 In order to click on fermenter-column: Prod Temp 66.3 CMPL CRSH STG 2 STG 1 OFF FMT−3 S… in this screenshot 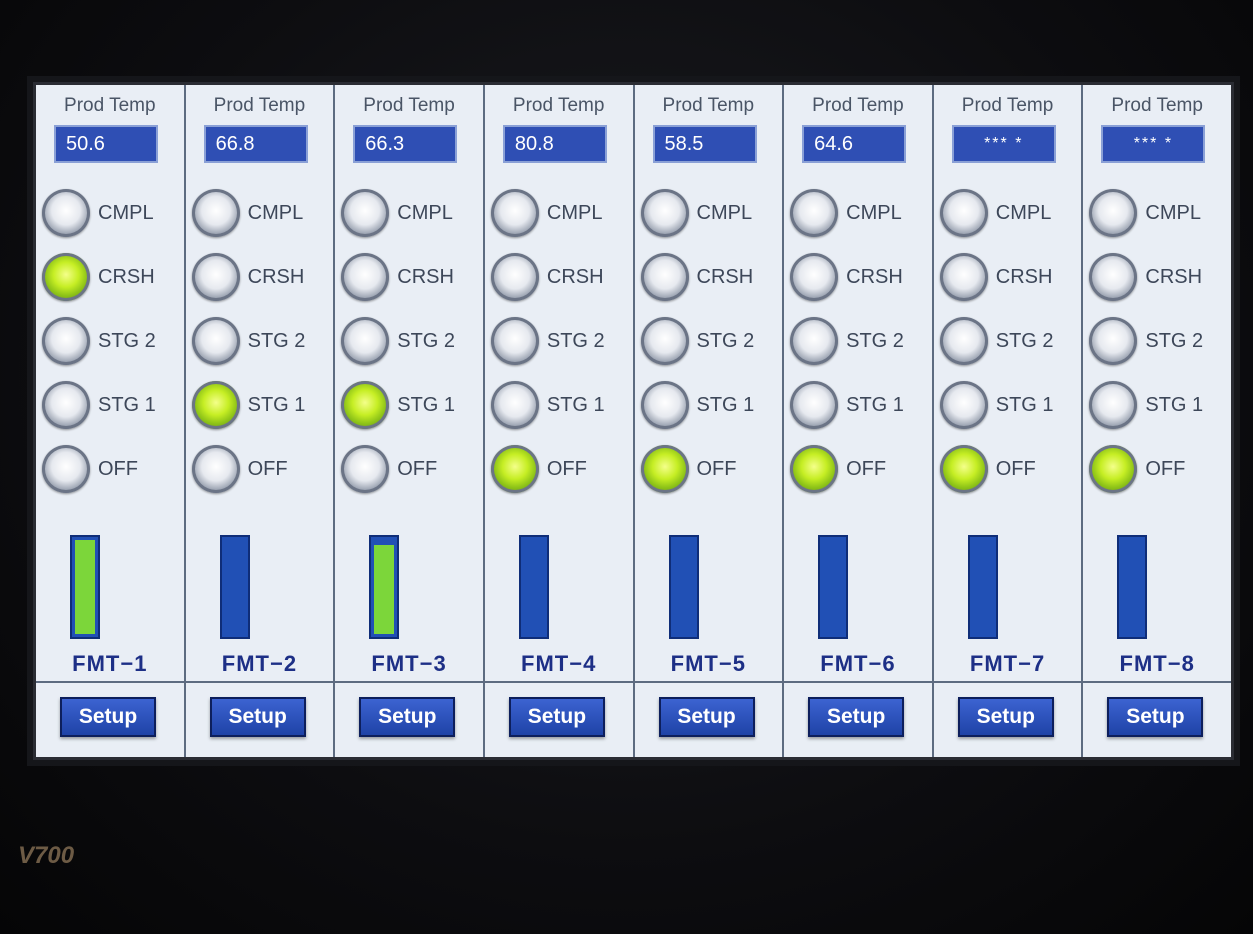, I will do `click(410, 421)`.